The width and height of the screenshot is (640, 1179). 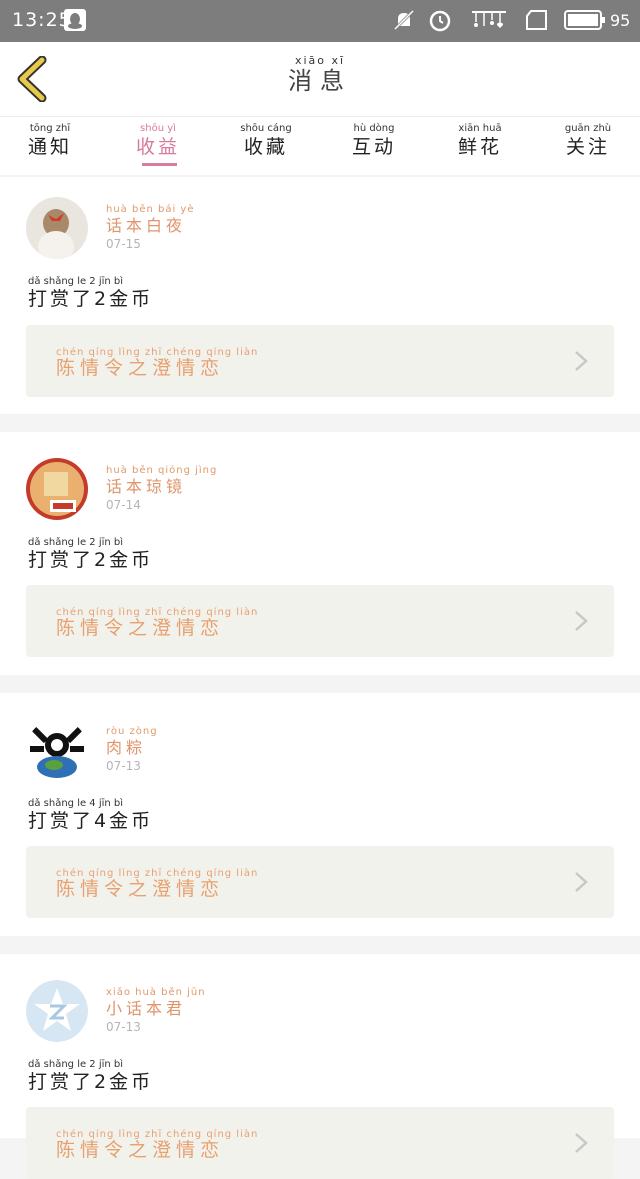 What do you see at coordinates (374, 128) in the screenshot?
I see `tab-pinyin: hù dòng` at bounding box center [374, 128].